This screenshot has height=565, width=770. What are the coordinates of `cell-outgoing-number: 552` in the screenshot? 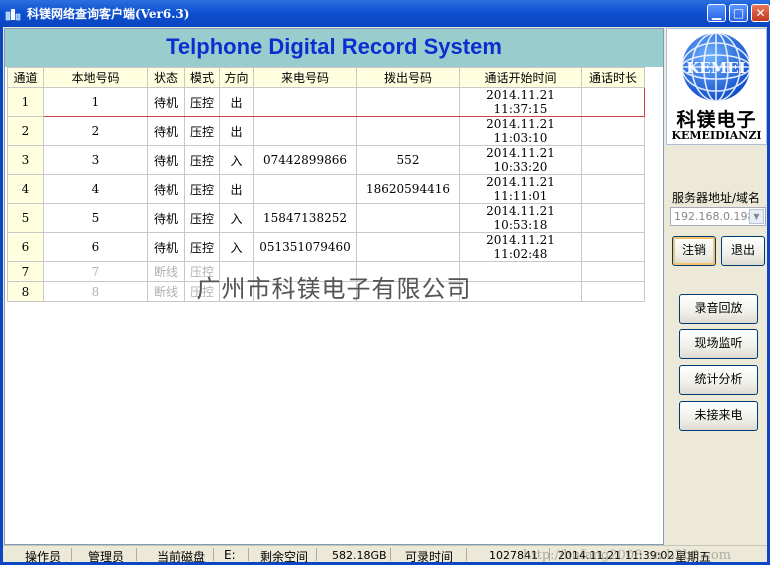 It's located at (408, 160).